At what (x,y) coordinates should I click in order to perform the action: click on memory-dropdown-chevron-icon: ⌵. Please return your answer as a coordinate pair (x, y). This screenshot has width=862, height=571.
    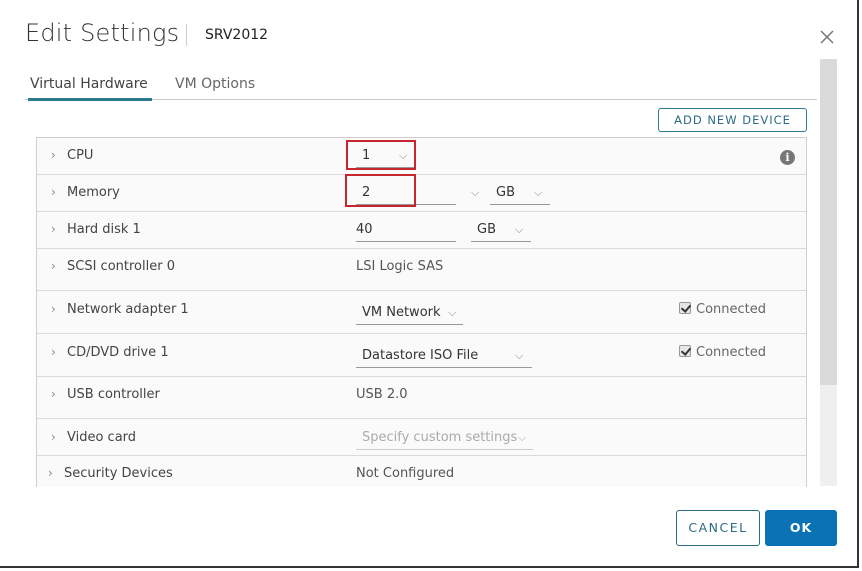
    Looking at the image, I should click on (475, 193).